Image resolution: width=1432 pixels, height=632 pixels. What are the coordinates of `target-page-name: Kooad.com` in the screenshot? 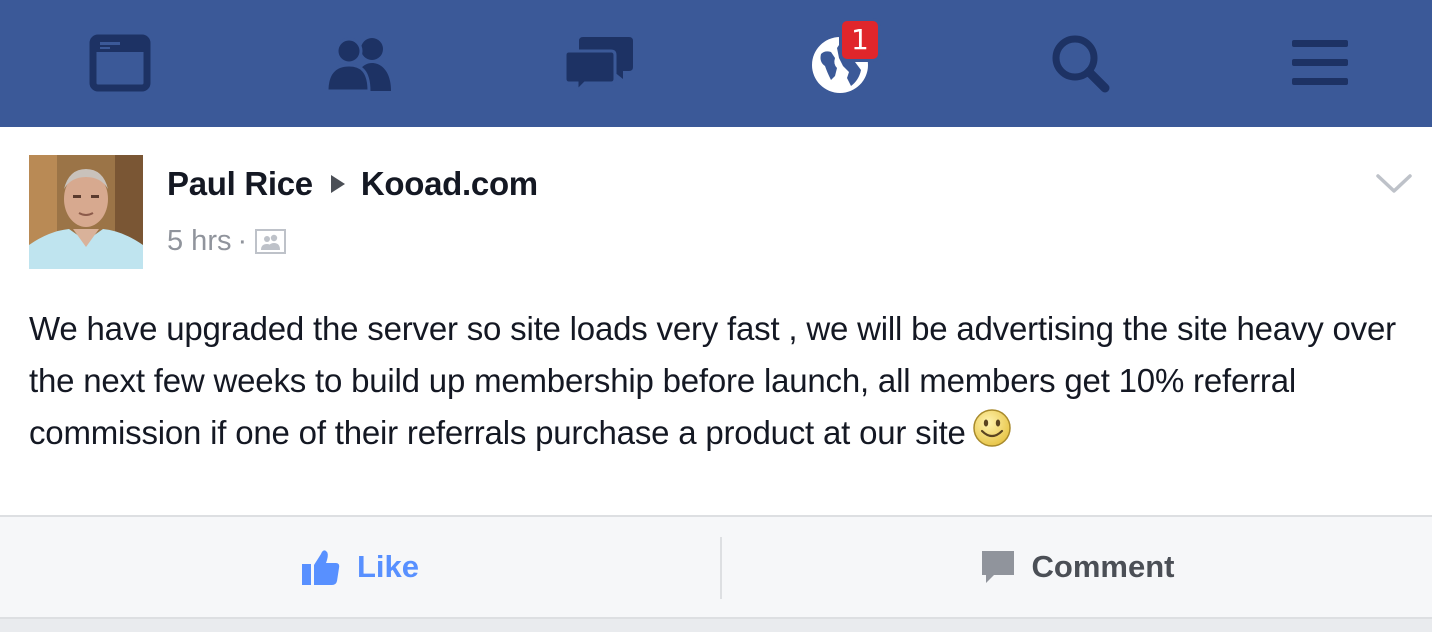 It's located at (449, 184).